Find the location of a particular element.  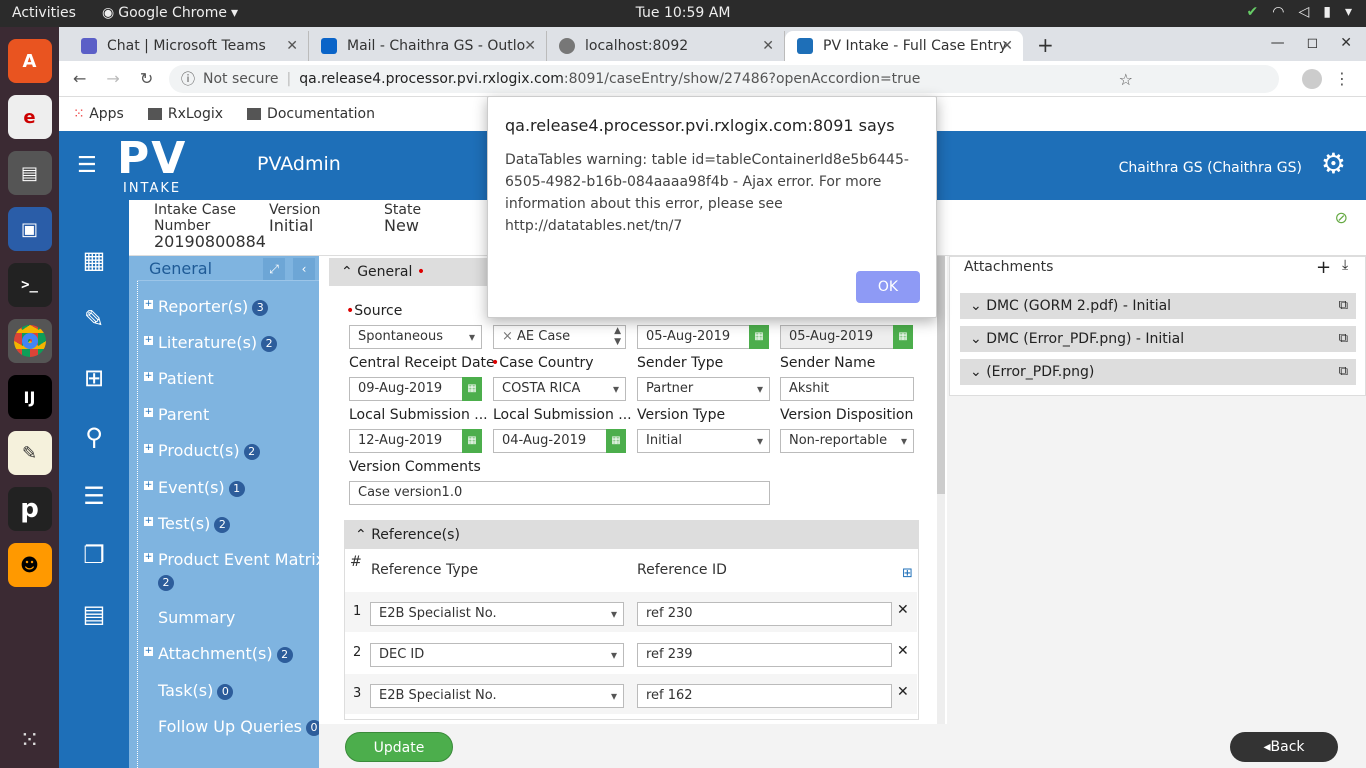

version-comments-input: Case version1.0 is located at coordinates (559, 493).